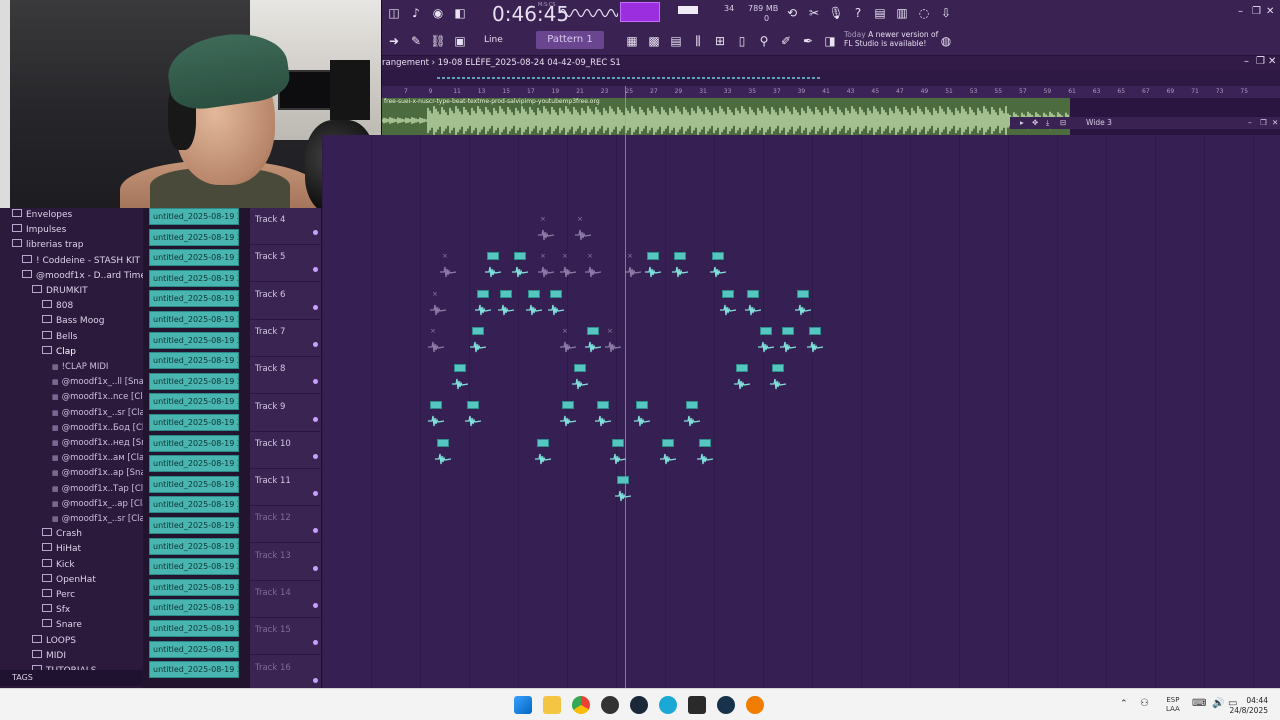  Describe the element at coordinates (880, 13) in the screenshot. I see `save-icon: ▤` at that location.